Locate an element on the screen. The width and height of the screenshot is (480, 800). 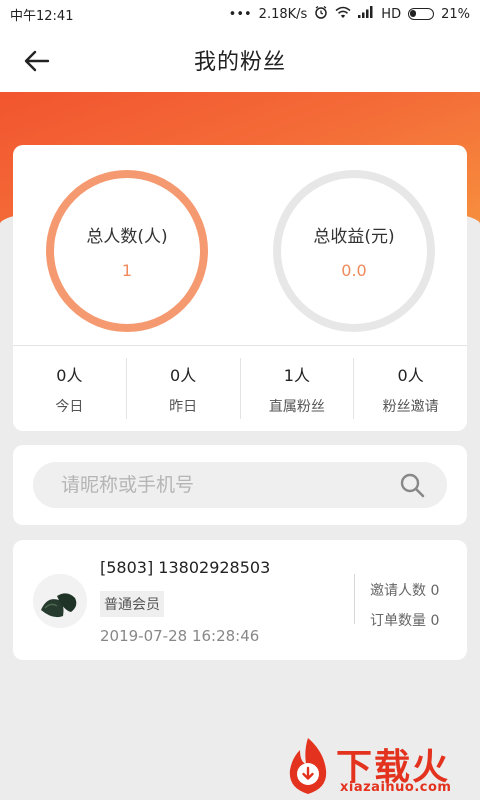
arrow-left-icon is located at coordinates (37, 61).